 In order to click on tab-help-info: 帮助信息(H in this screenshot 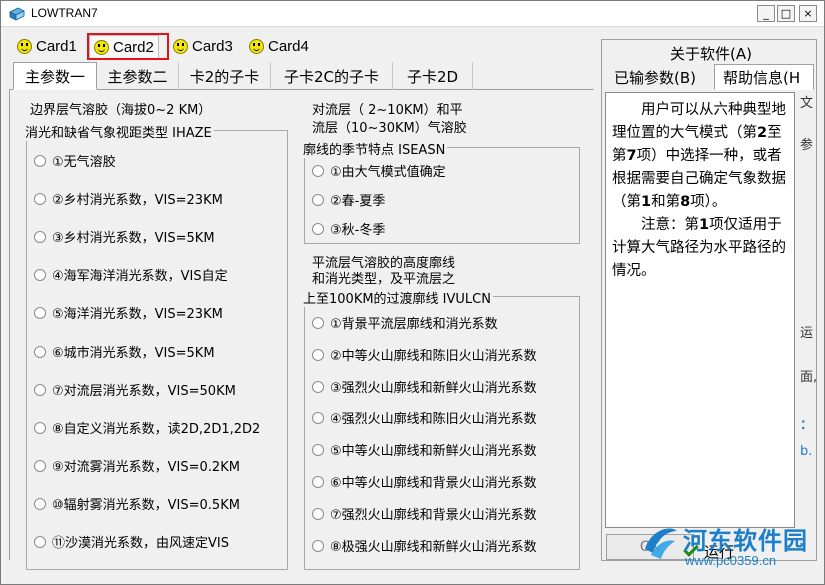, I will do `click(764, 77)`.